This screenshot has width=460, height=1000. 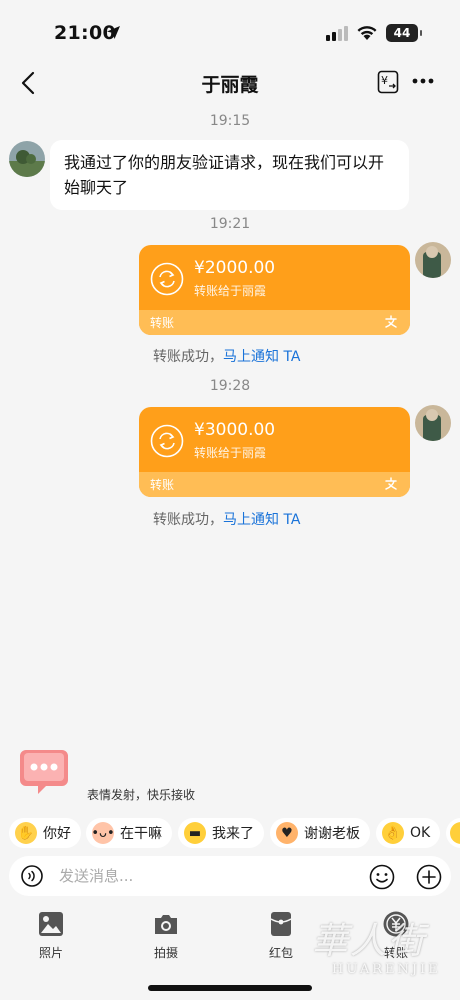 What do you see at coordinates (51, 924) in the screenshot?
I see `photo-icon` at bounding box center [51, 924].